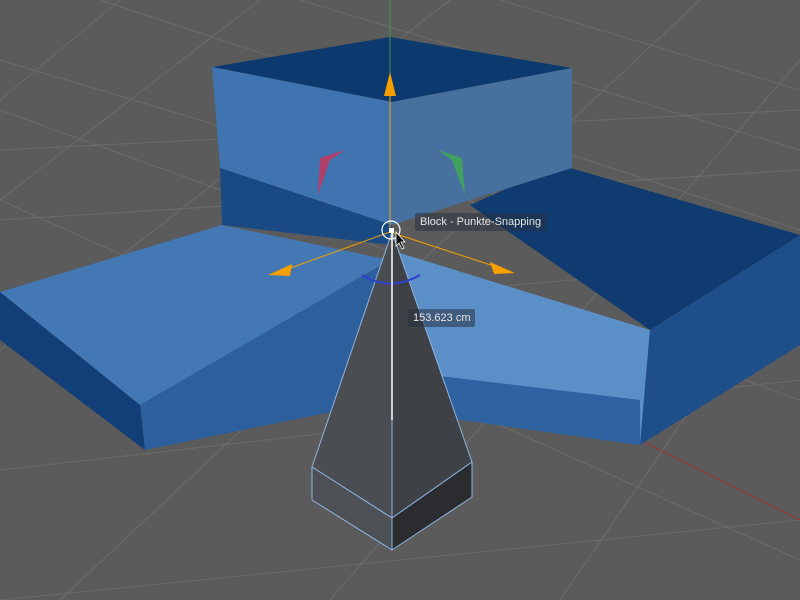 The height and width of the screenshot is (600, 800). I want to click on snap-tooltip: Block - Punkte-Snapping, so click(481, 222).